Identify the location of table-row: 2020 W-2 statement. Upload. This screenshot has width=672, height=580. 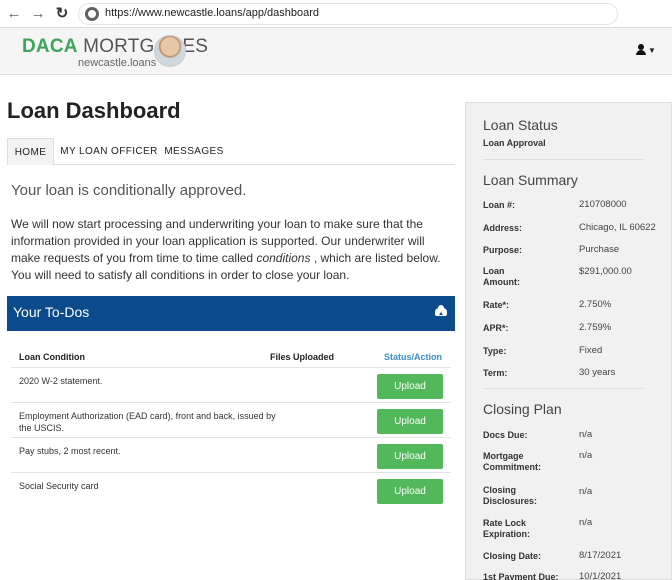
(231, 384).